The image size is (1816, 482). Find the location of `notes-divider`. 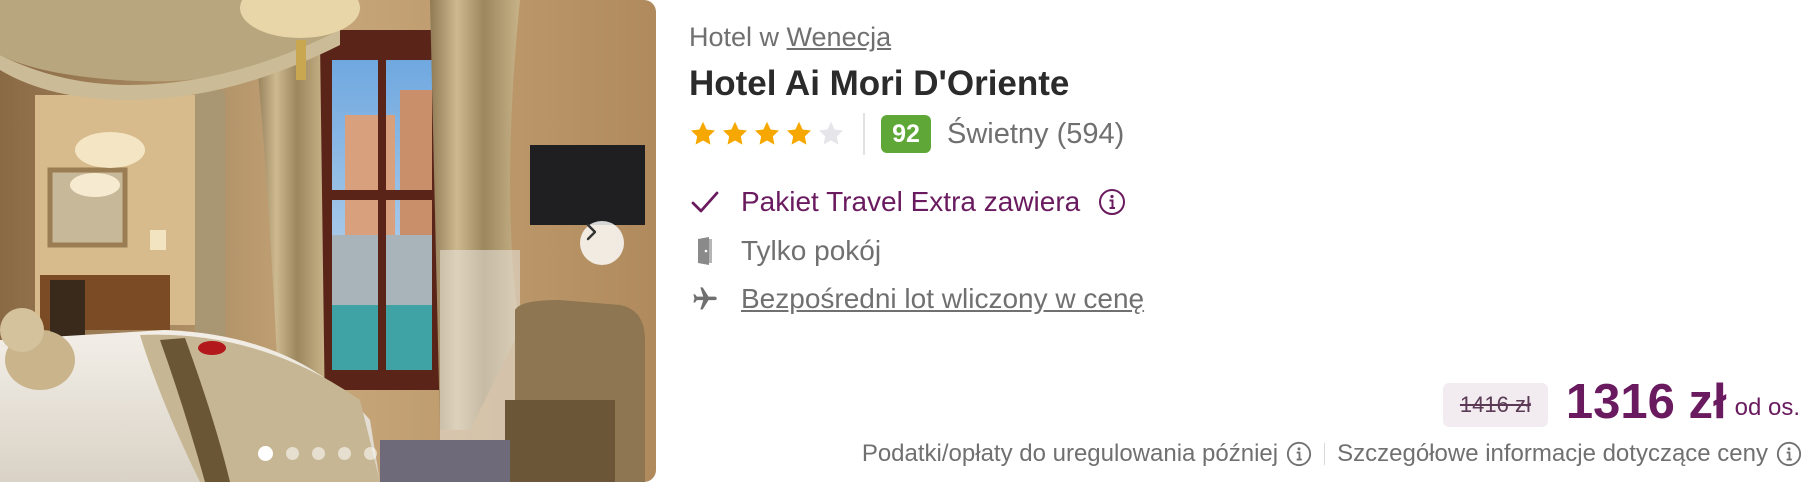

notes-divider is located at coordinates (1325, 454).